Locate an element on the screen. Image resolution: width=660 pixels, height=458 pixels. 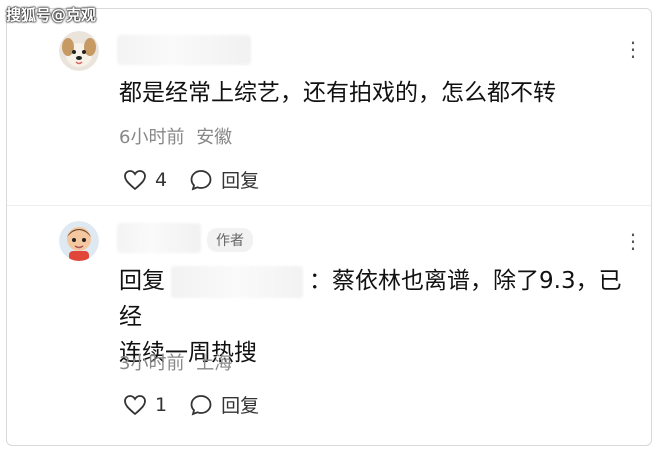
comment-location: 上海 is located at coordinates (214, 363).